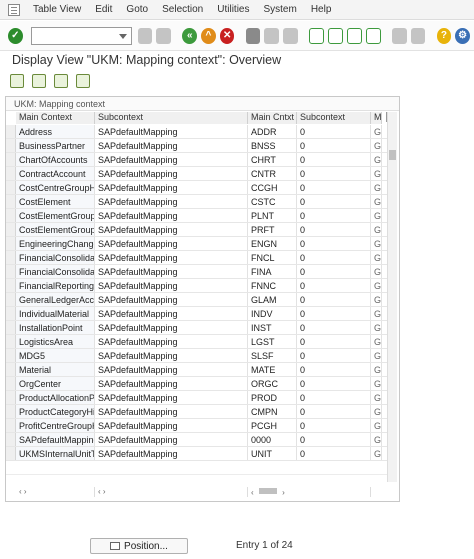 The height and width of the screenshot is (559, 474). What do you see at coordinates (392, 297) in the screenshot?
I see `vertical-scrollbar` at bounding box center [392, 297].